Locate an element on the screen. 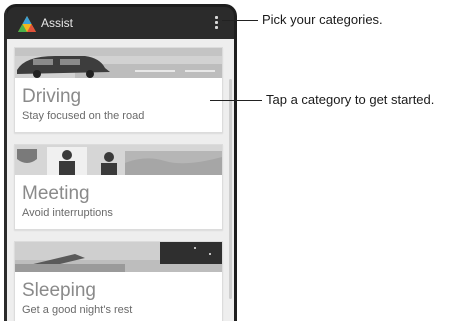  callout-menu: Pick your categories. is located at coordinates (322, 19).